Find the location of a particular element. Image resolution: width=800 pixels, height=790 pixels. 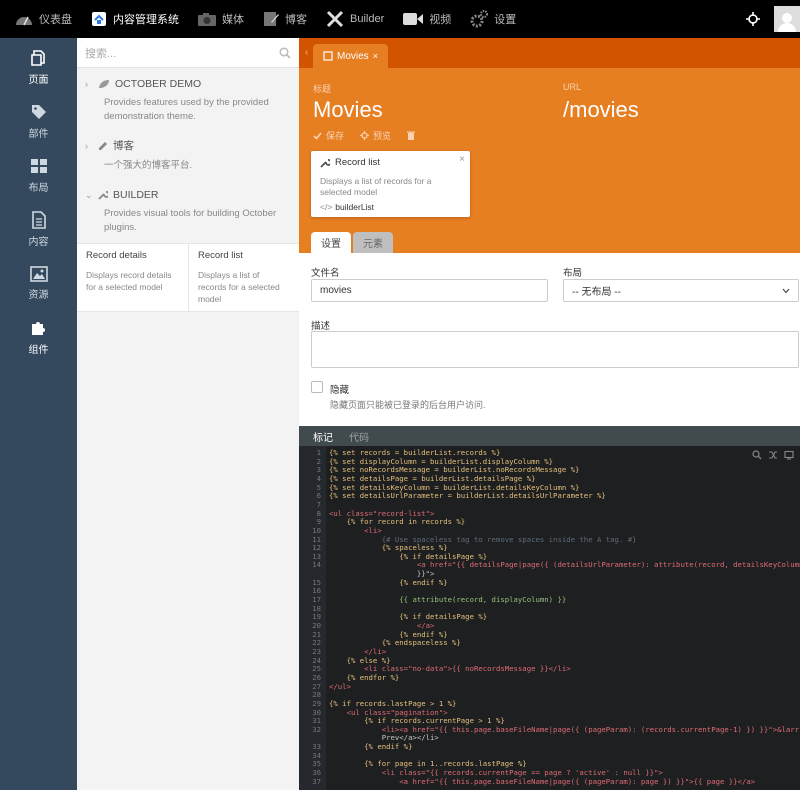

pages-icon is located at coordinates (37, 57).